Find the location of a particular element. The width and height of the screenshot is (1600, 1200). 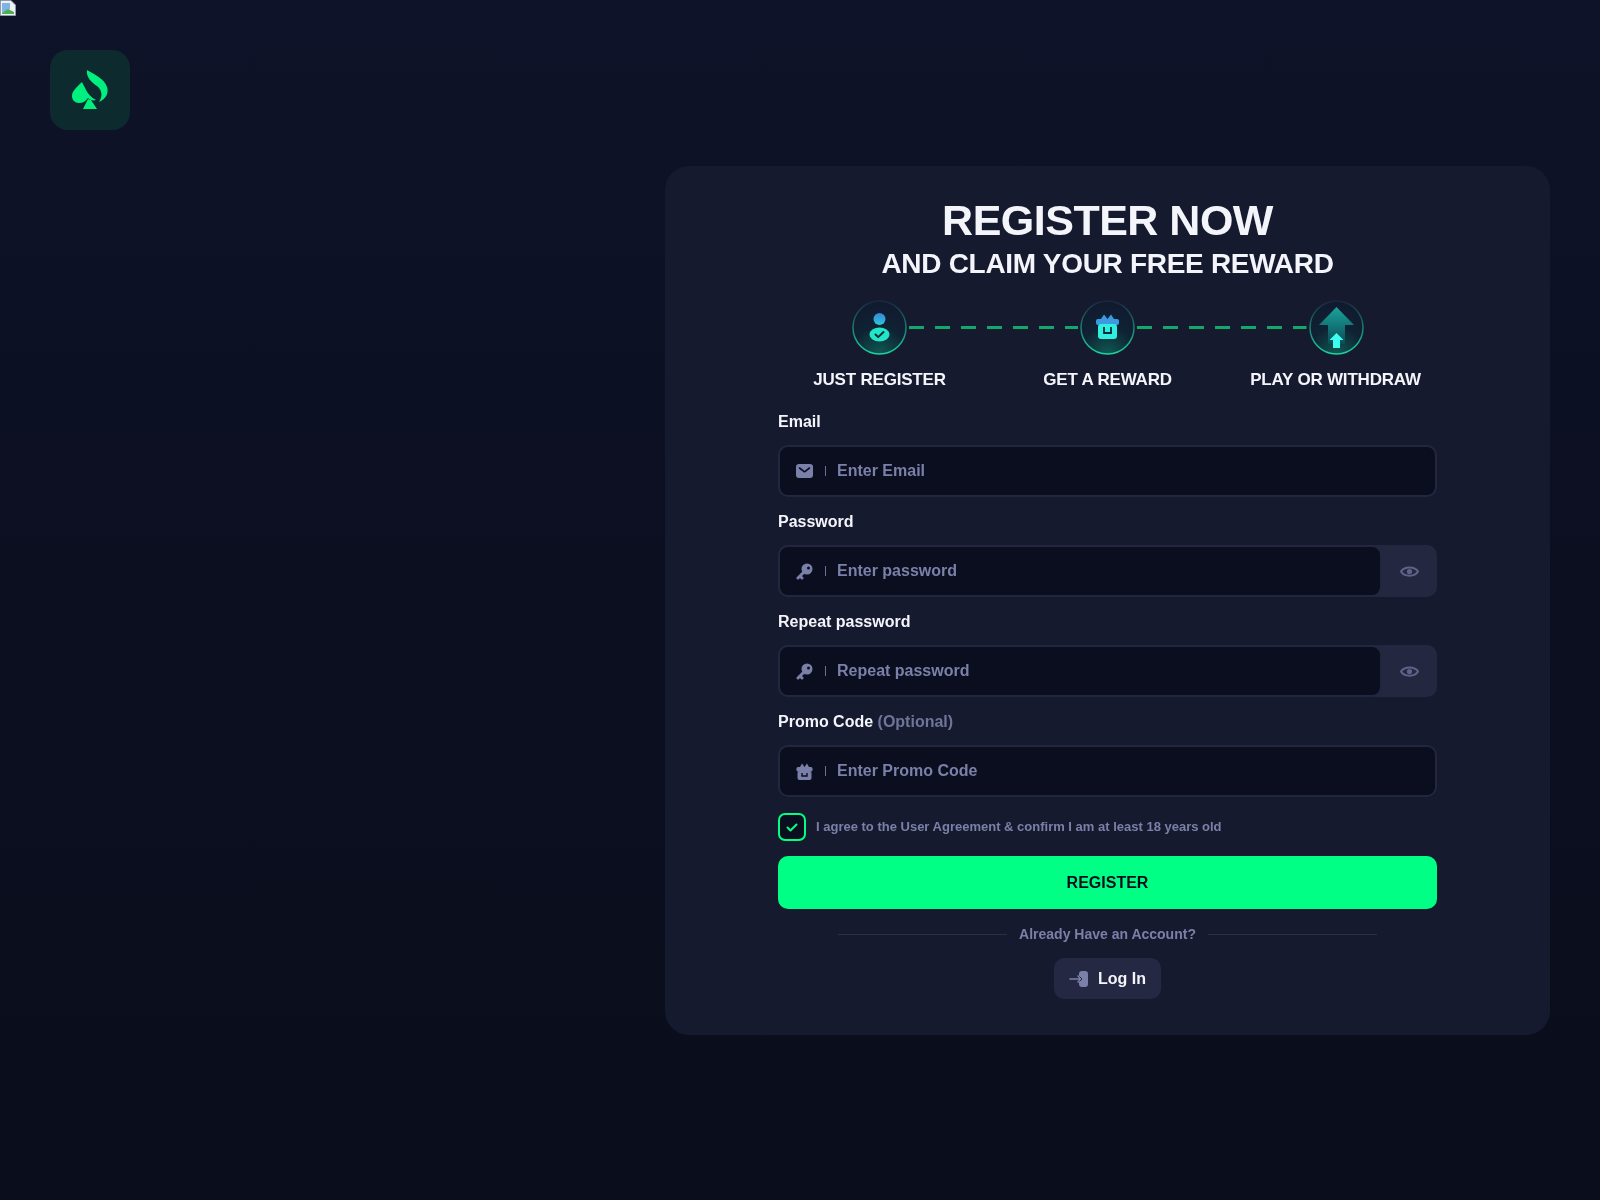

agreement-checkbox is located at coordinates (792, 827).